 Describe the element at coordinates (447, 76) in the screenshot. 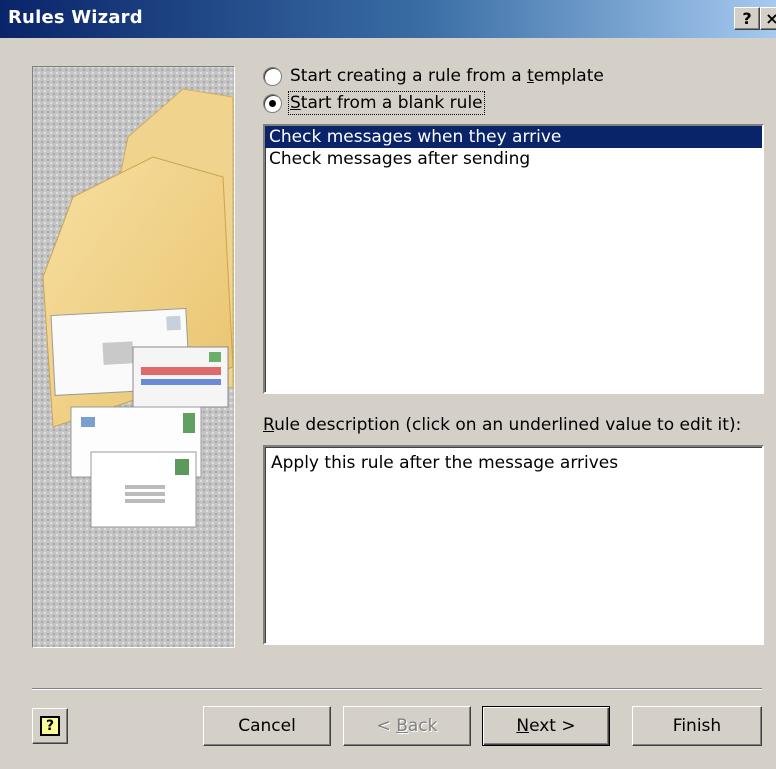

I see `option-template-label: Start creating a rule from a template` at that location.